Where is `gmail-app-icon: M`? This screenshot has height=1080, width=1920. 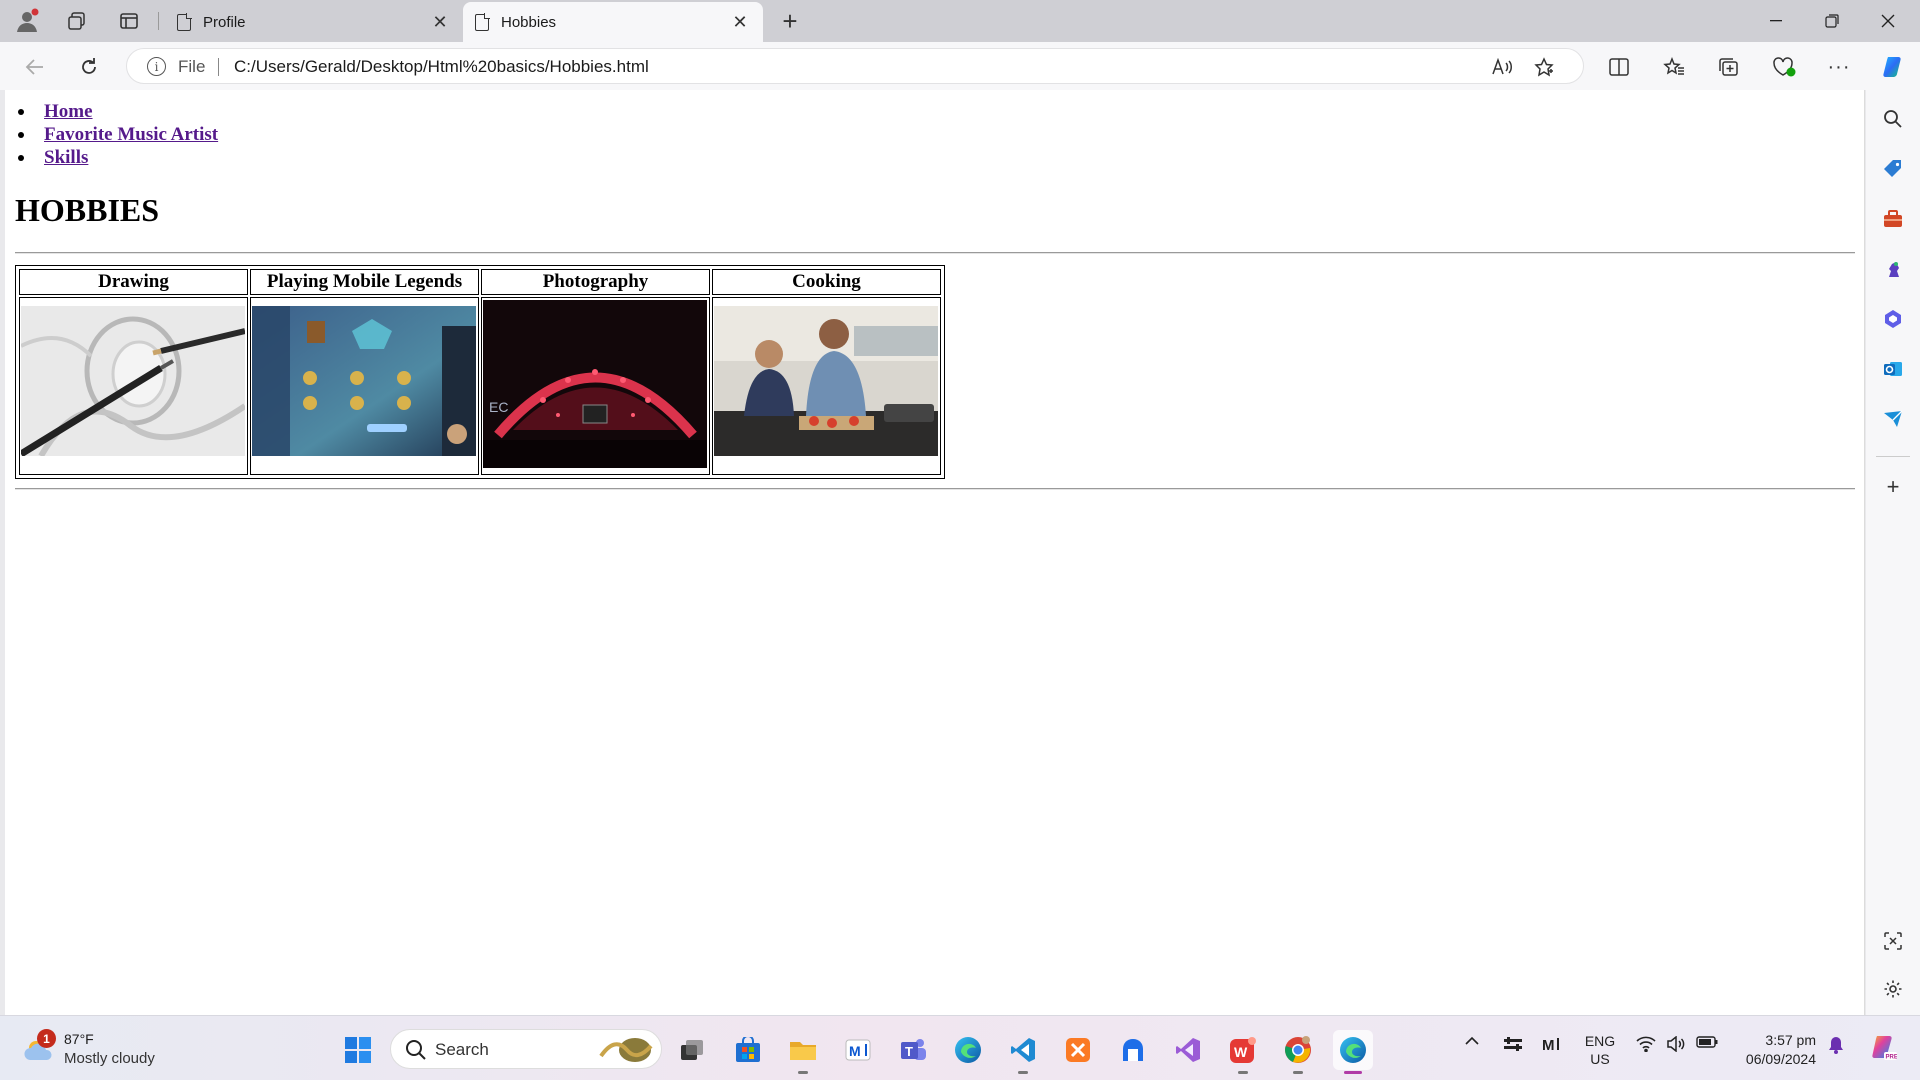 gmail-app-icon: M is located at coordinates (858, 1050).